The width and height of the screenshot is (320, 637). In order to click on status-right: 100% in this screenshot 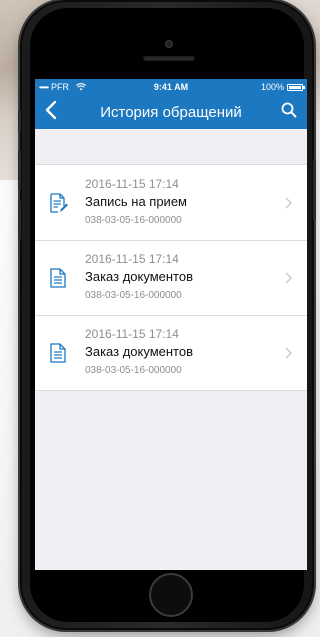, I will do `click(282, 87)`.